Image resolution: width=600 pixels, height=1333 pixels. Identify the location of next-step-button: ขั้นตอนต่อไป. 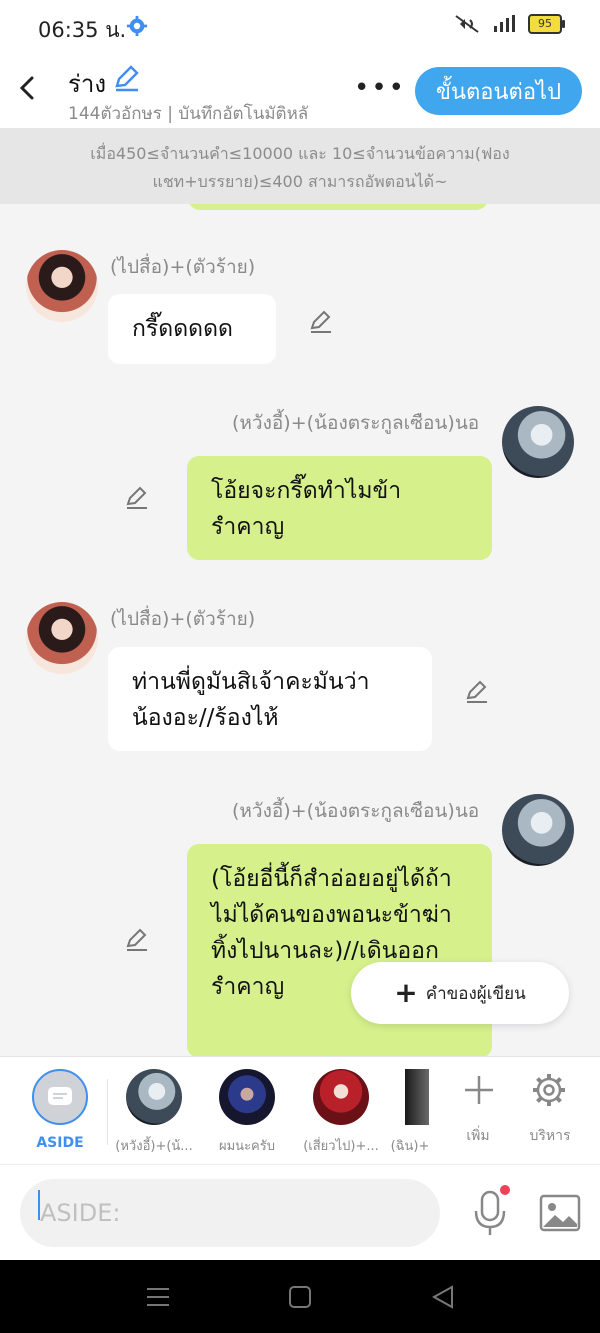
(498, 91).